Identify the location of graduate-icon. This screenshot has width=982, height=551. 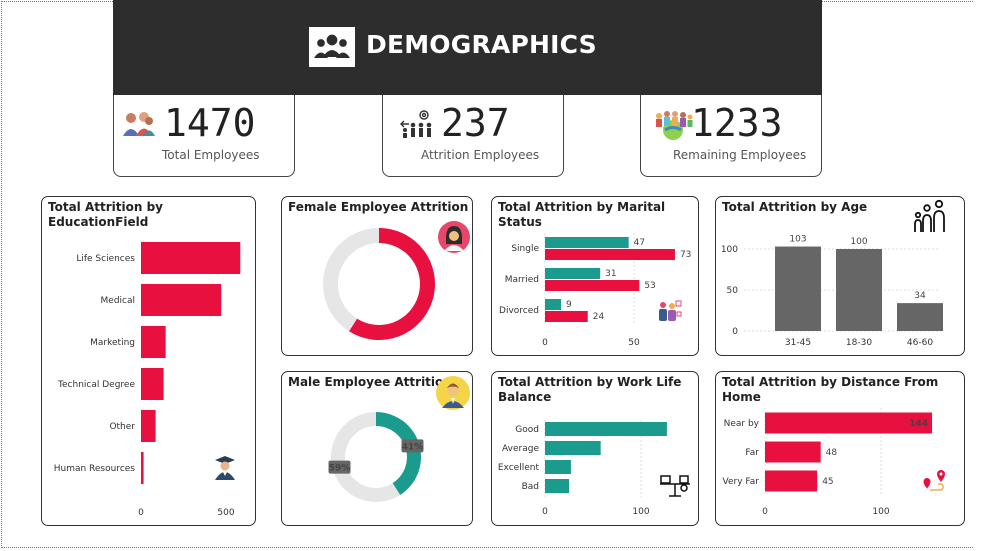
(225, 469).